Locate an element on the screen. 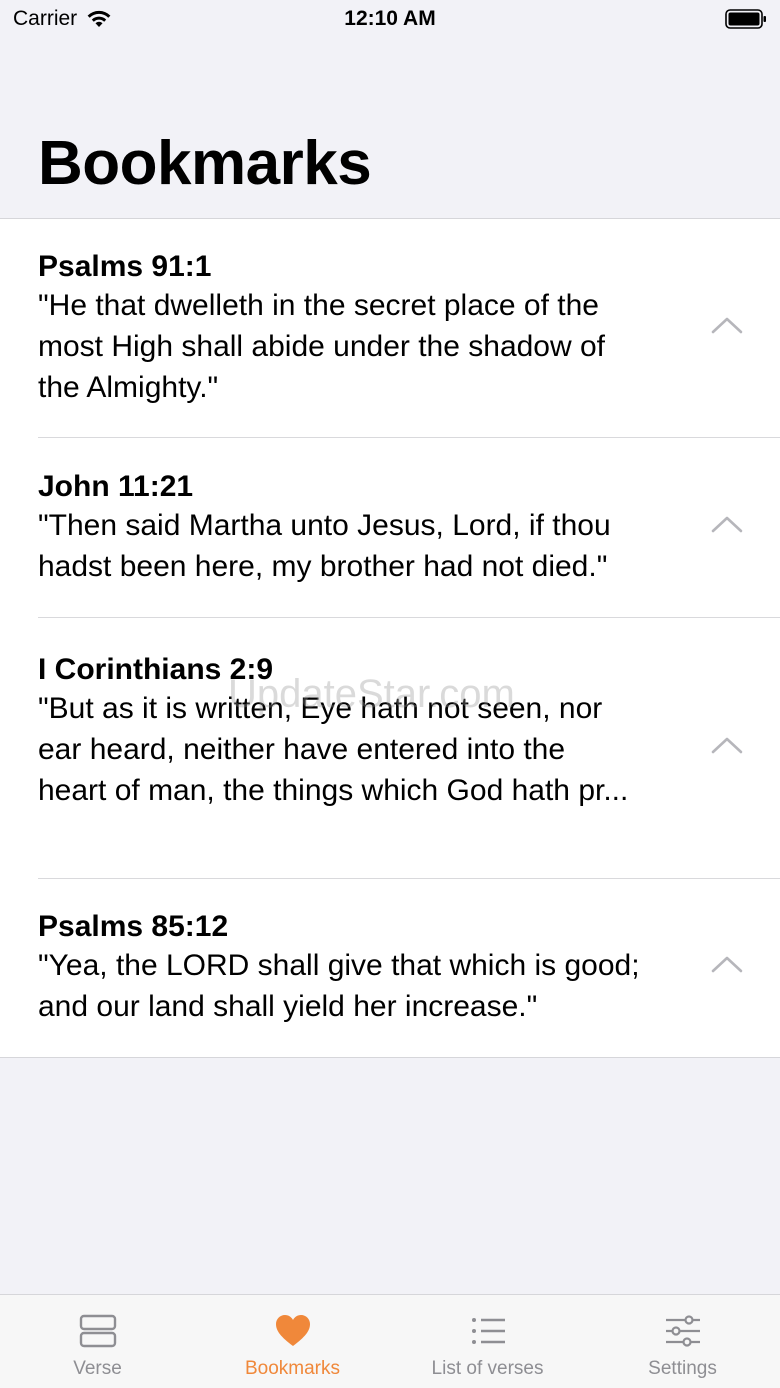  verse-icon is located at coordinates (97, 1331).